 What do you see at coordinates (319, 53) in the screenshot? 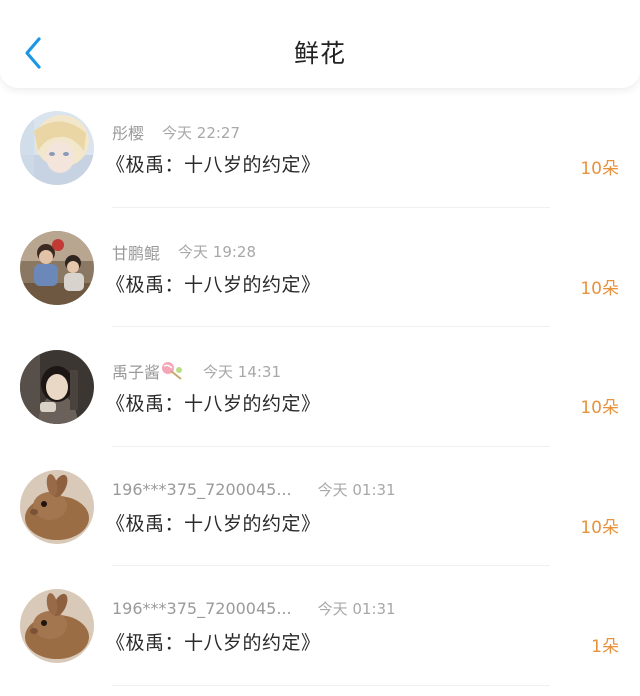
I see `page-title: 鲜花` at bounding box center [319, 53].